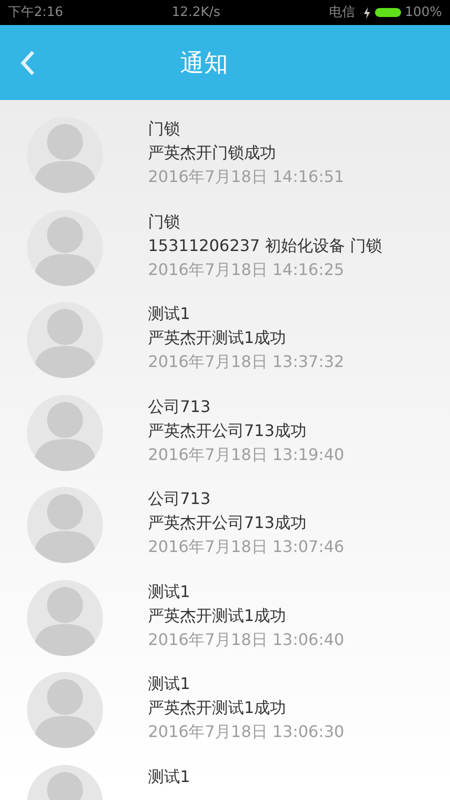  Describe the element at coordinates (246, 455) in the screenshot. I see `notification-time: 2016年7月18日 13:19:40` at that location.